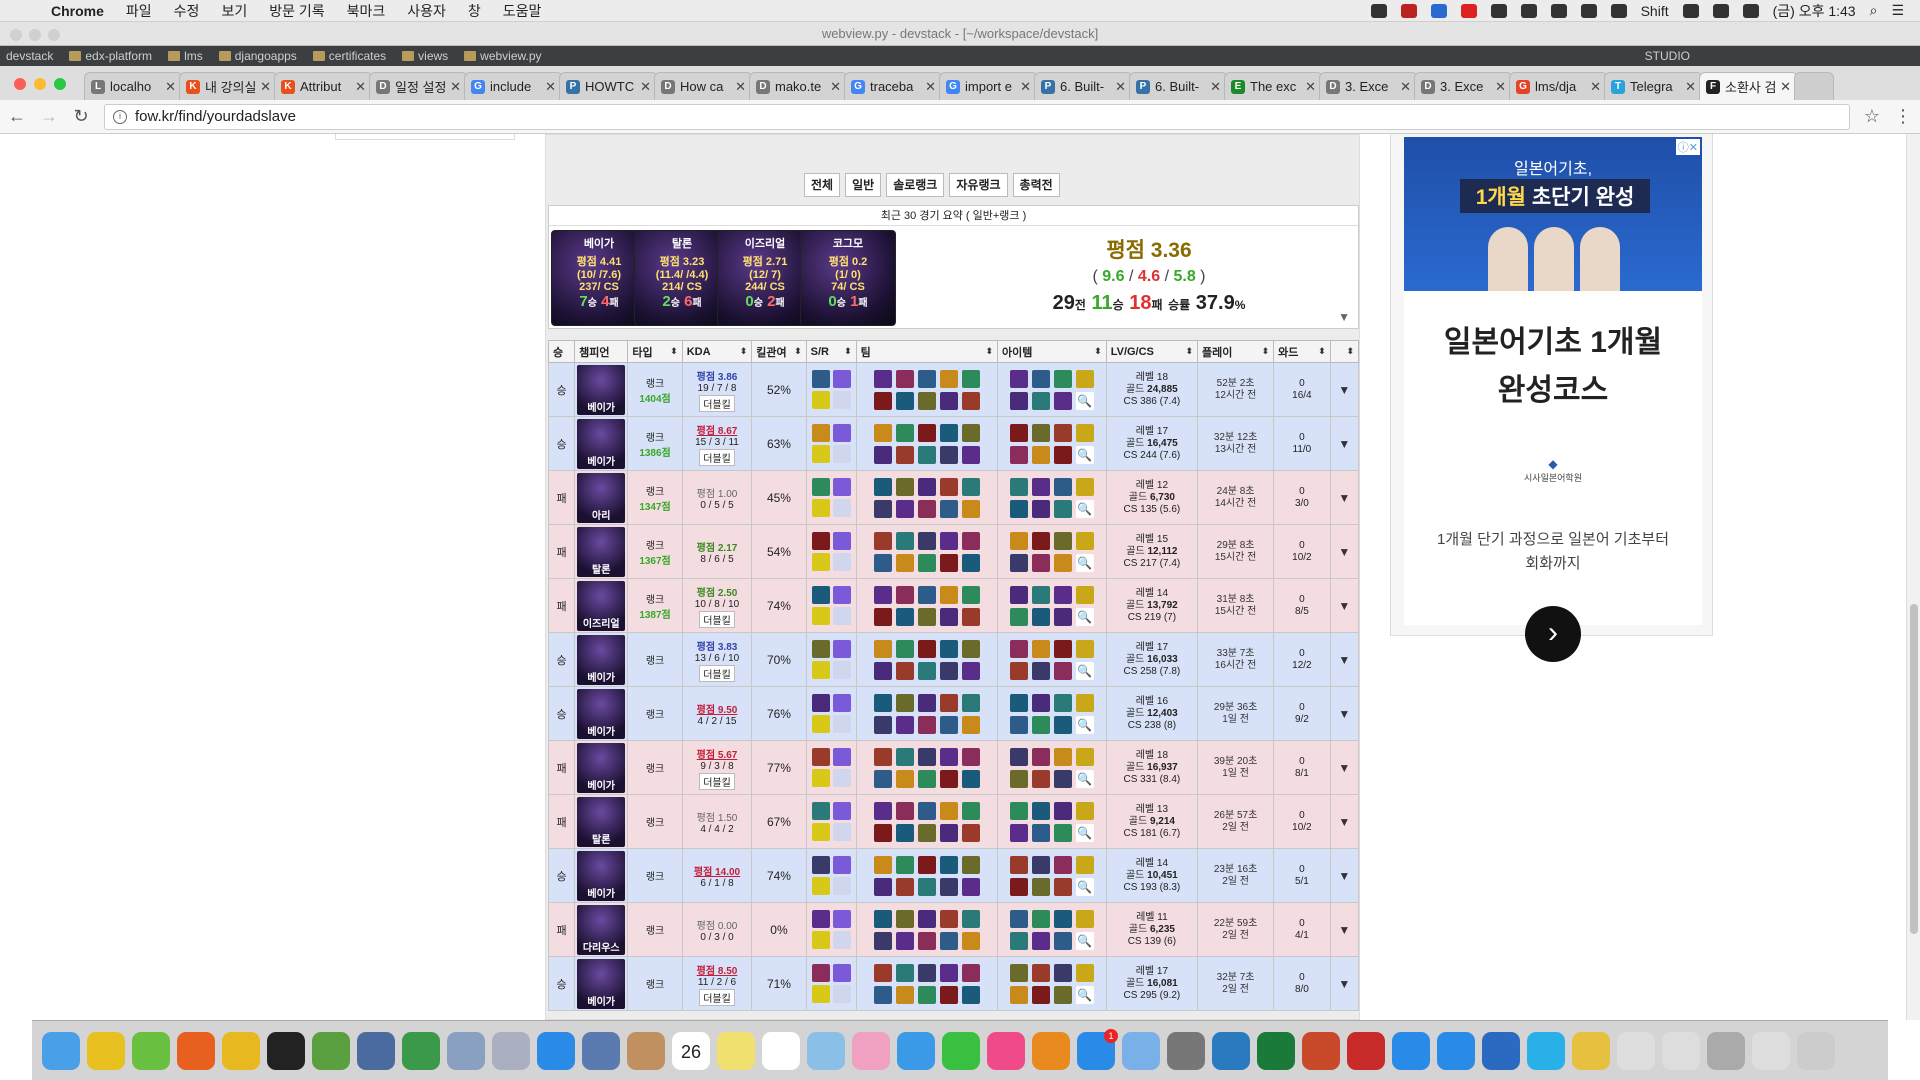 Image resolution: width=1920 pixels, height=1080 pixels. What do you see at coordinates (418, 86) in the screenshot?
I see `browser-tab: D 일정 설정 ✕` at bounding box center [418, 86].